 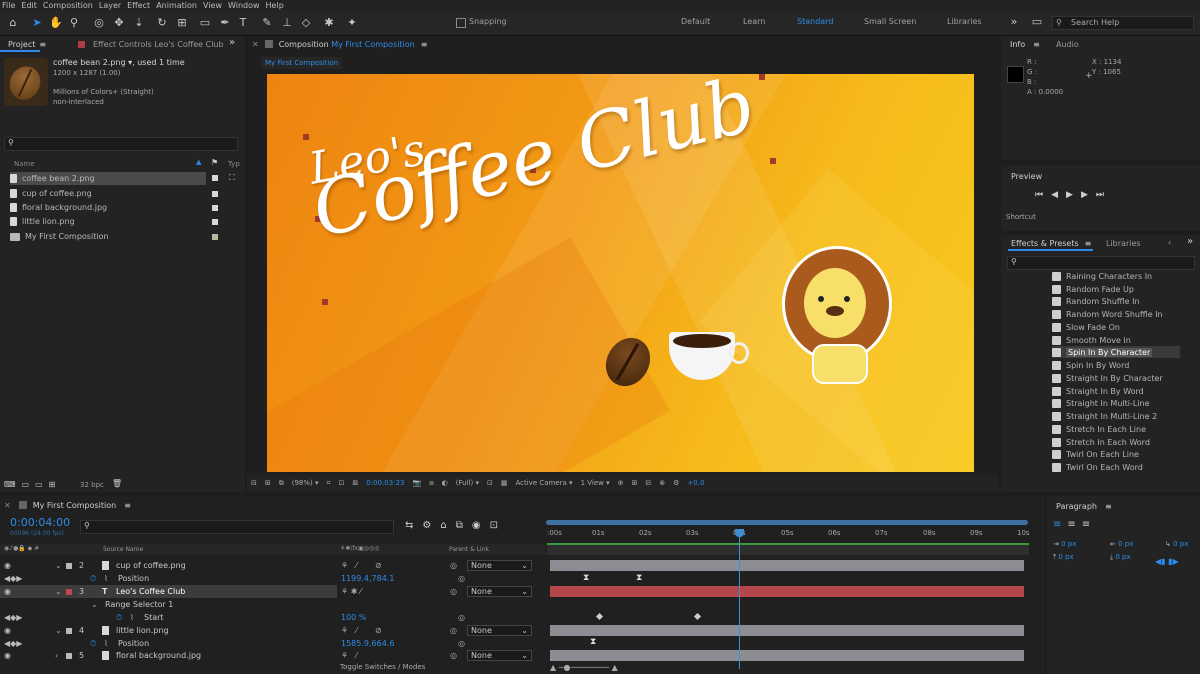 What do you see at coordinates (349, 655) in the screenshot?
I see `layer-switches: ⚘ ⁄` at bounding box center [349, 655].